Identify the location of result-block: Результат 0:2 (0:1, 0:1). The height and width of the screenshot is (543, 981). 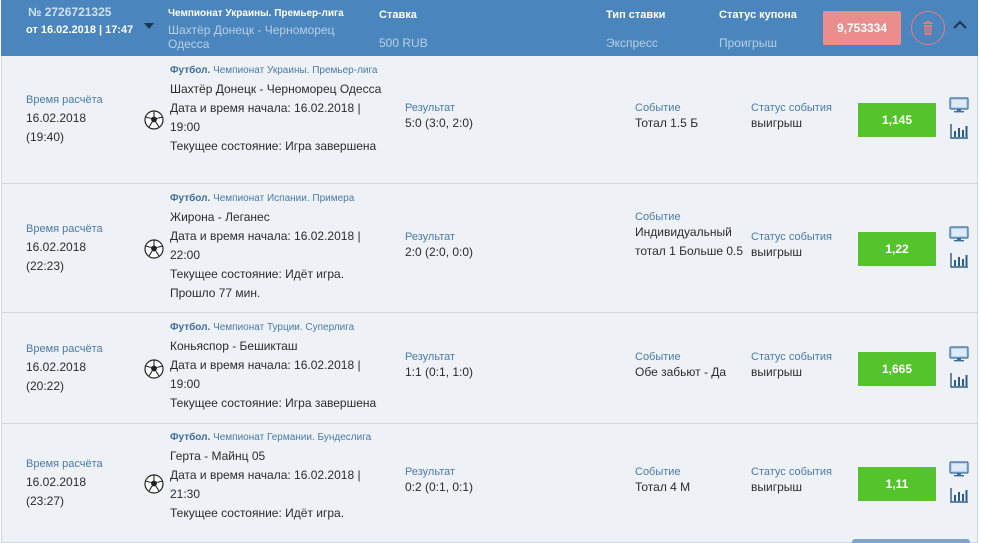
(505, 481).